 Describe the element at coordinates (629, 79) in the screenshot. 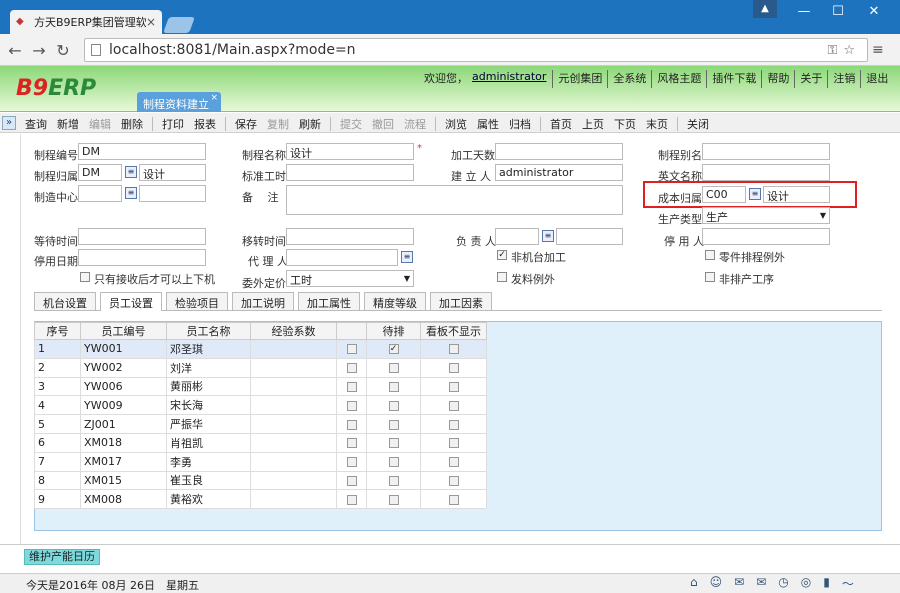

I see `top-menu-item: 全系统` at that location.